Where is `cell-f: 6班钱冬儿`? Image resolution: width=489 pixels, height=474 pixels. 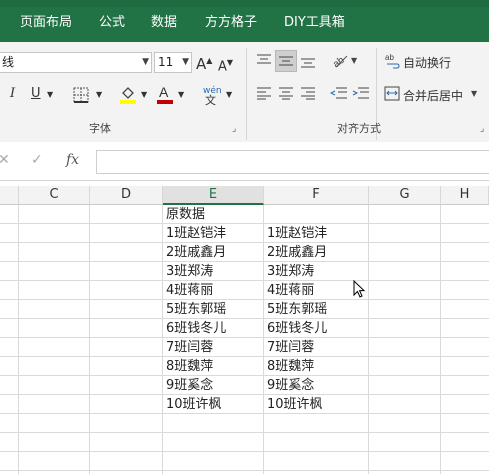 cell-f: 6班钱冬儿 is located at coordinates (316, 328).